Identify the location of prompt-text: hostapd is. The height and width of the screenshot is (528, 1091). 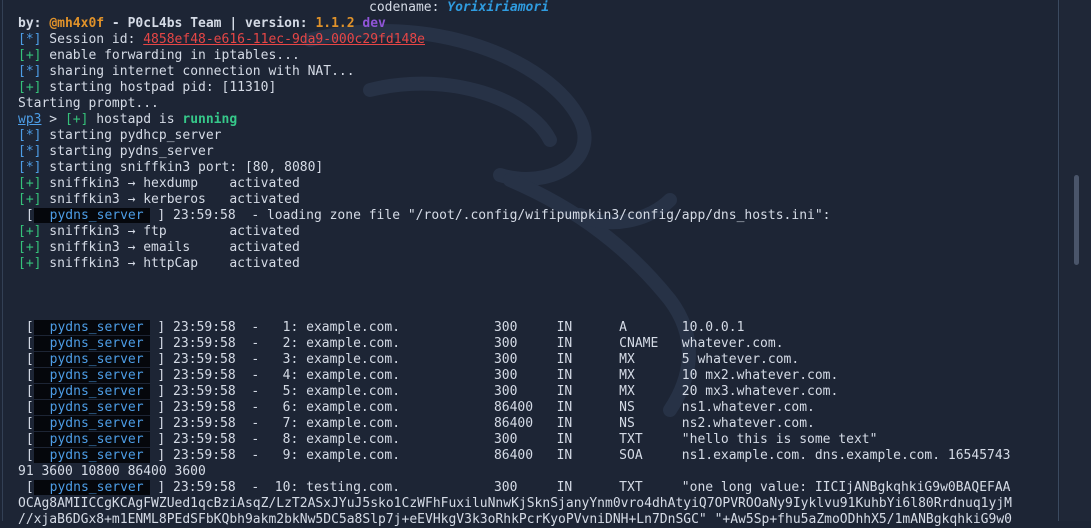
(135, 119).